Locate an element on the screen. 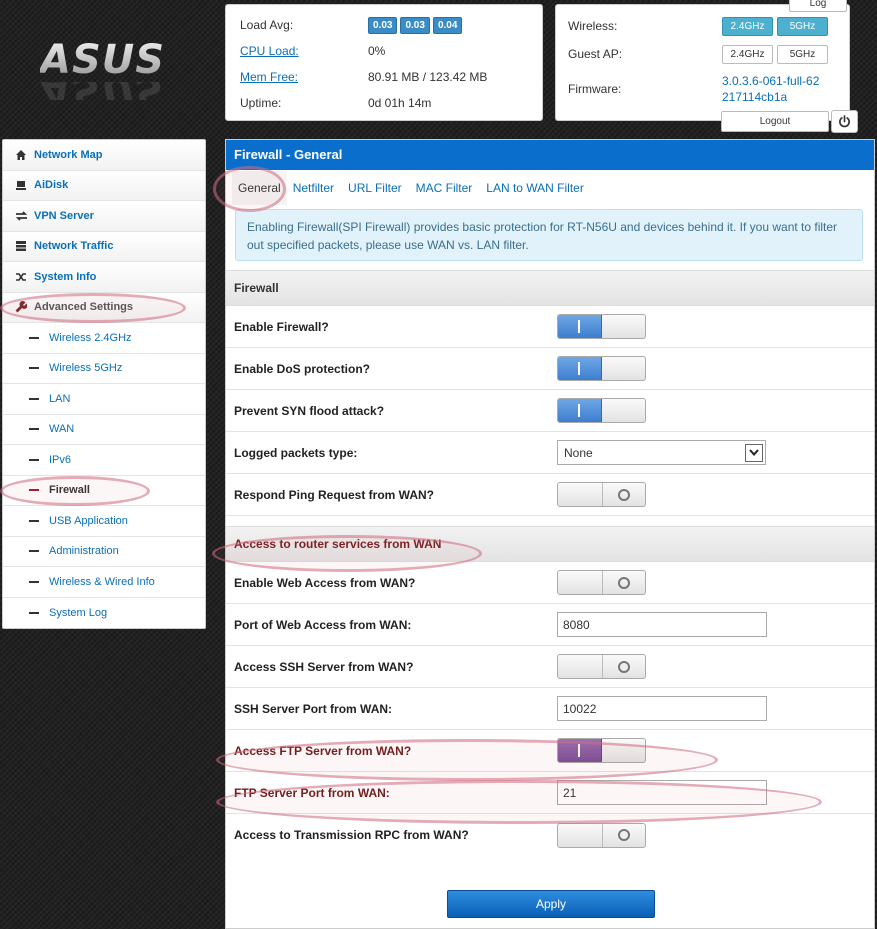 The image size is (877, 929). power-icon is located at coordinates (844, 121).